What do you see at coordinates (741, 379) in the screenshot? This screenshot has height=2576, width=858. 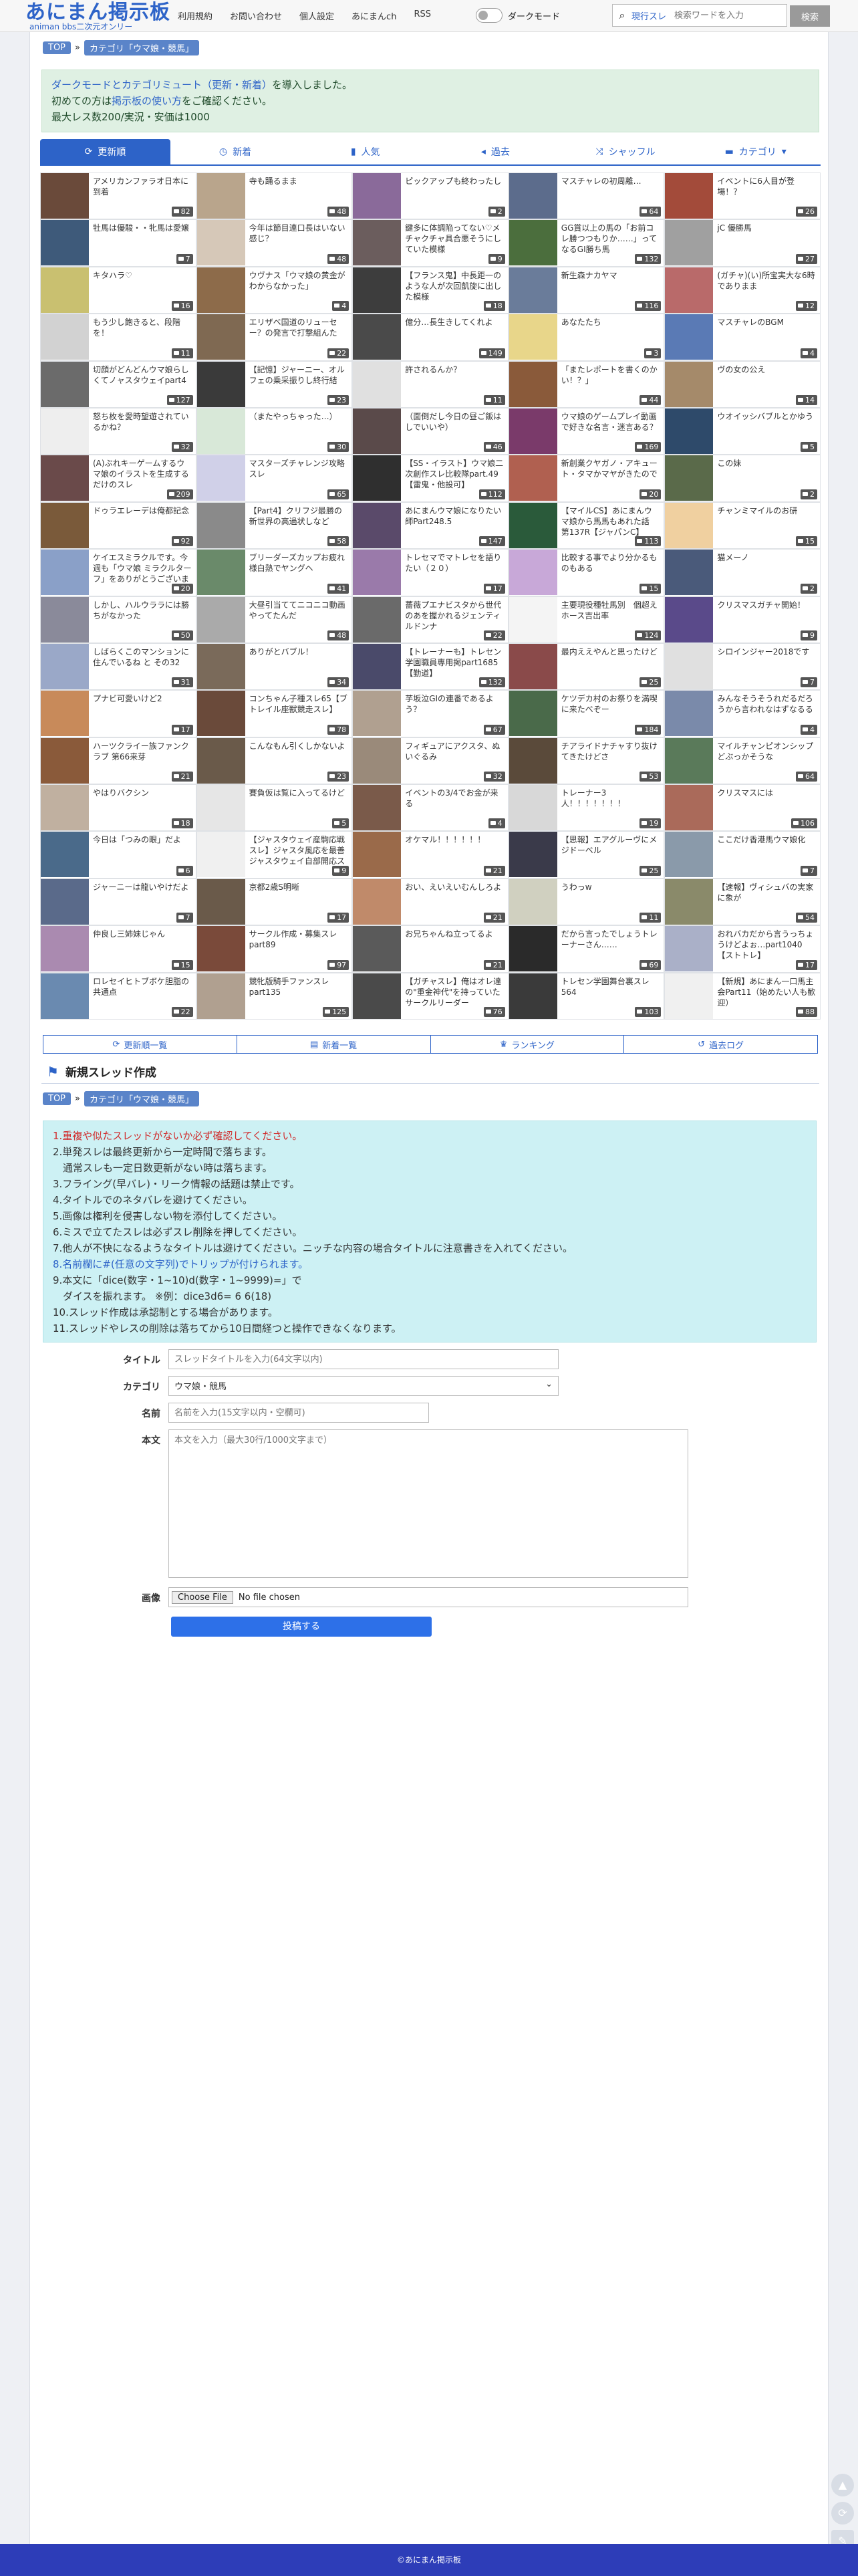 I see `thread-title: ヴの女の公え` at bounding box center [741, 379].